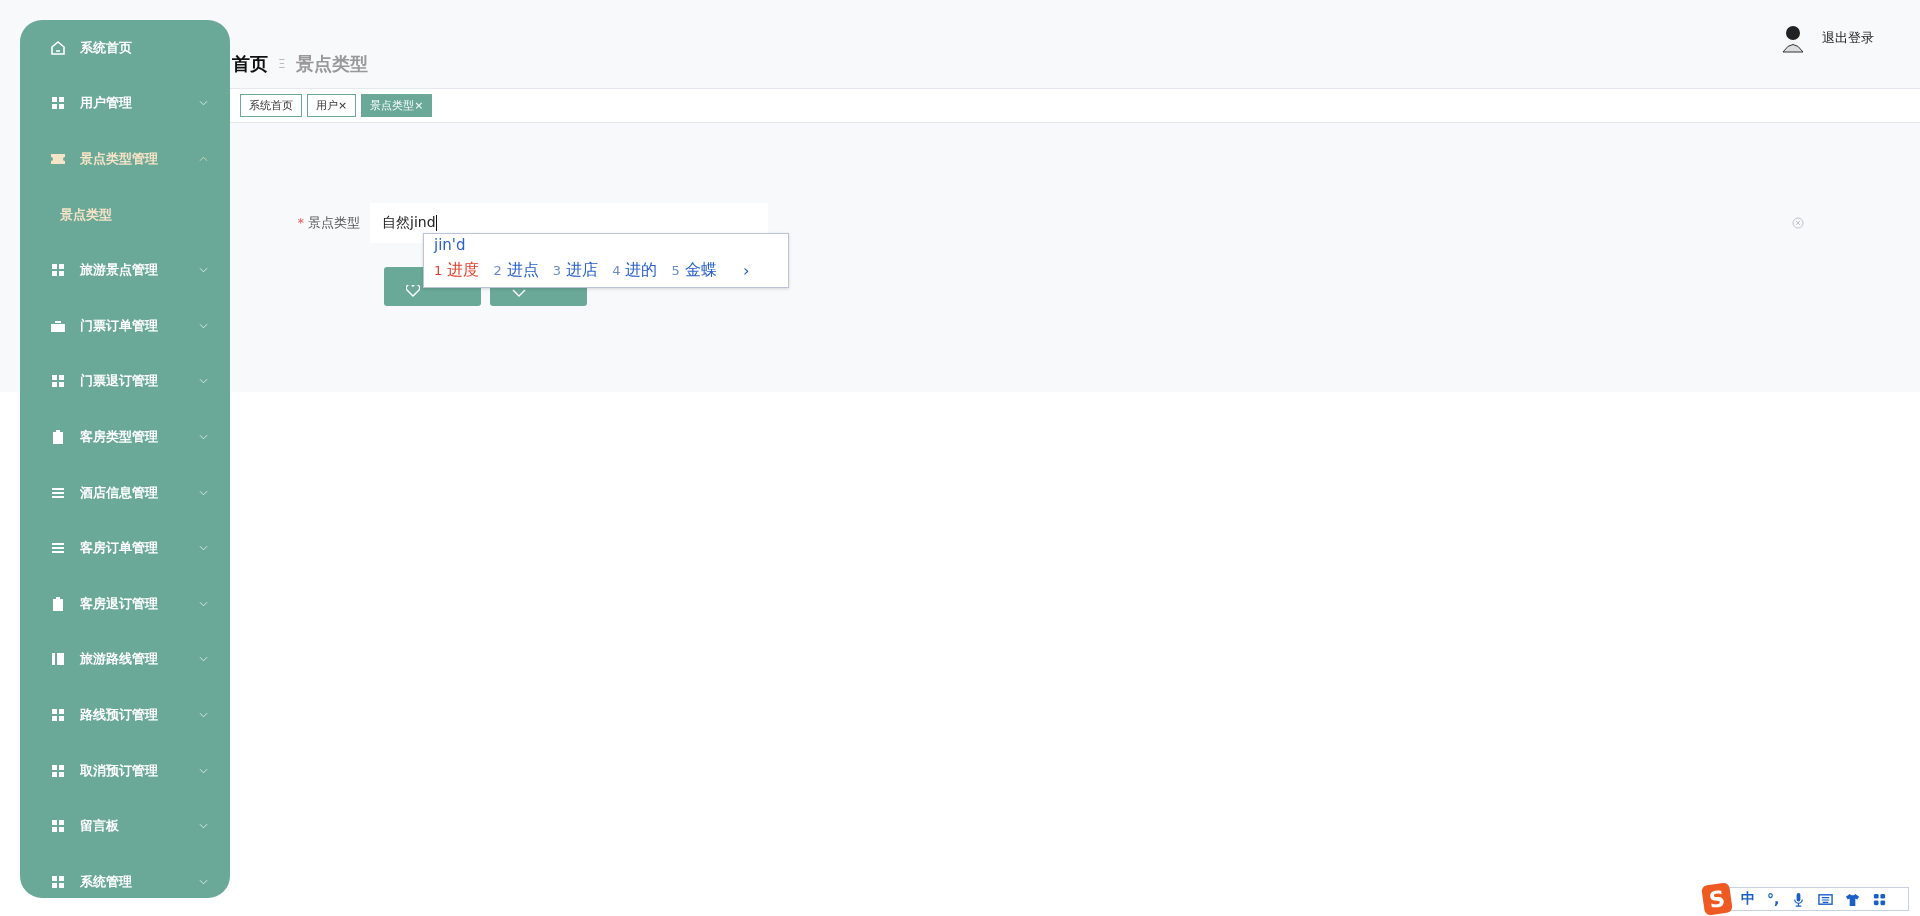  What do you see at coordinates (300, 222) in the screenshot?
I see `required-mark: *` at bounding box center [300, 222].